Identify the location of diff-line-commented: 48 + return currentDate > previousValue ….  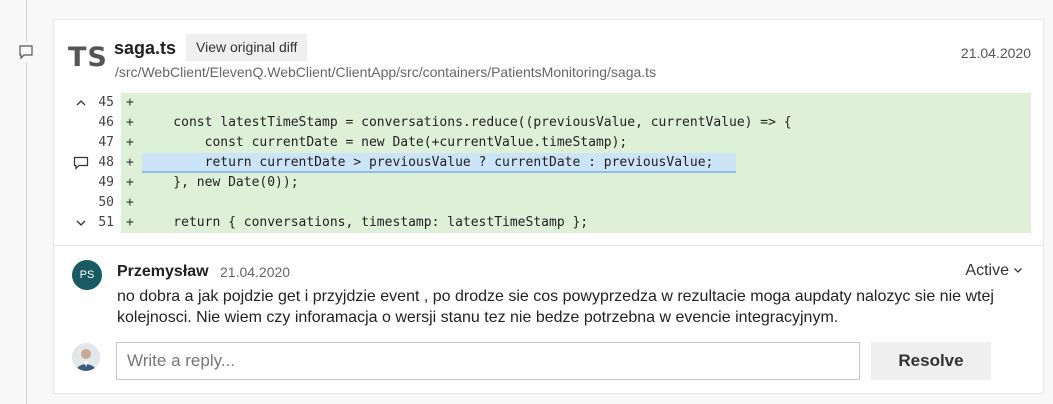
(548, 163).